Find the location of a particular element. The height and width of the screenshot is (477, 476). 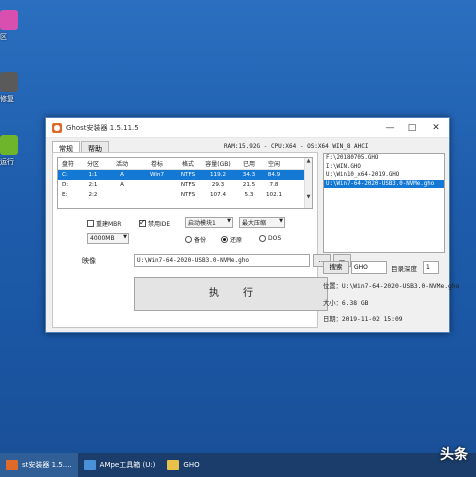

rebuild-mbr-label: 重建MBR is located at coordinates (109, 224).